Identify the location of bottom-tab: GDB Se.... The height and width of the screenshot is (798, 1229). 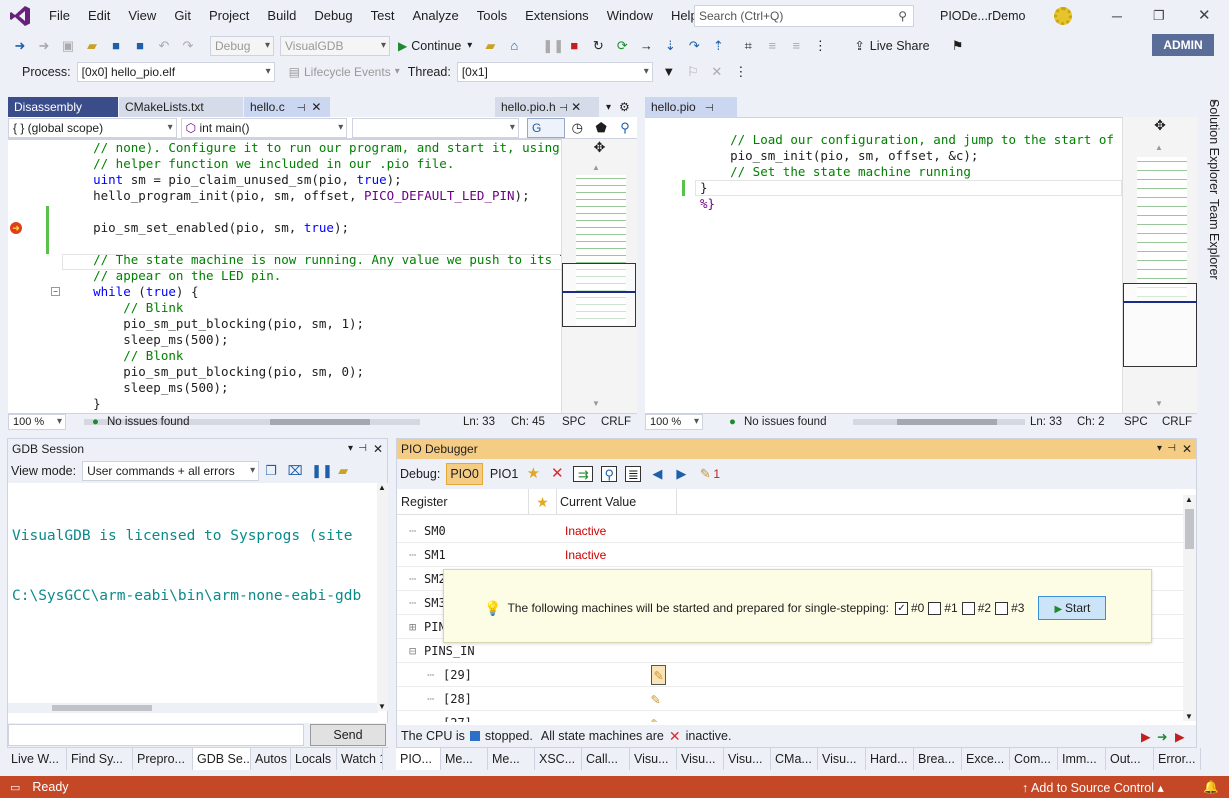
(222, 759).